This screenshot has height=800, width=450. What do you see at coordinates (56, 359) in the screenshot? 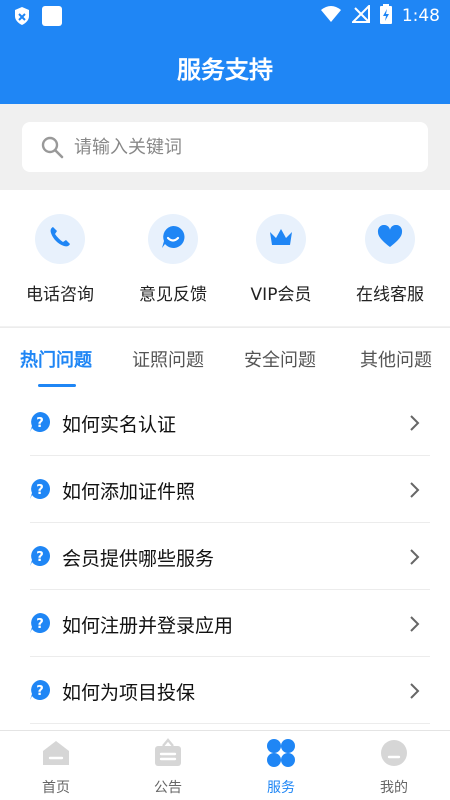
I see `tab-hot: 热门问题` at bounding box center [56, 359].